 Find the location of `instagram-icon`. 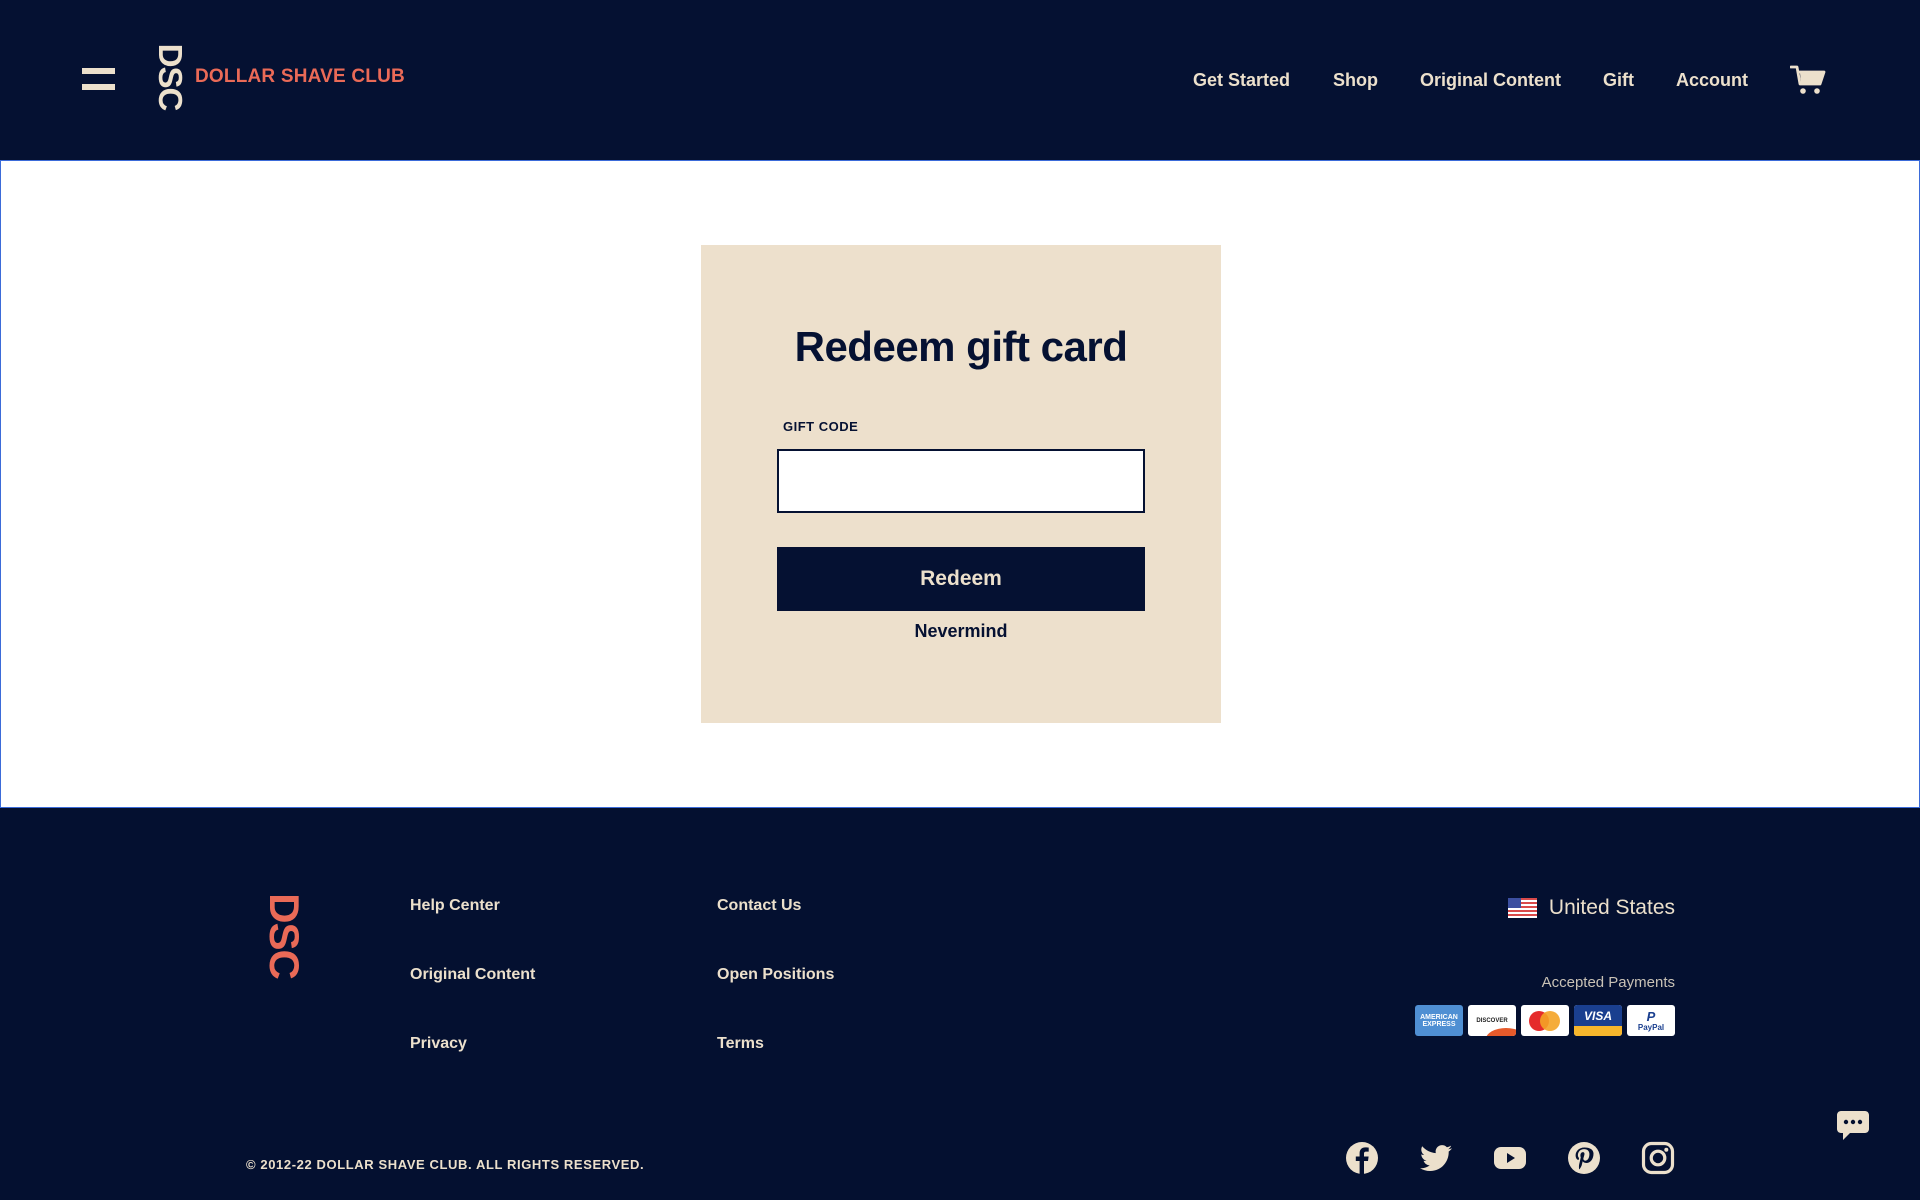

instagram-icon is located at coordinates (1658, 1158).